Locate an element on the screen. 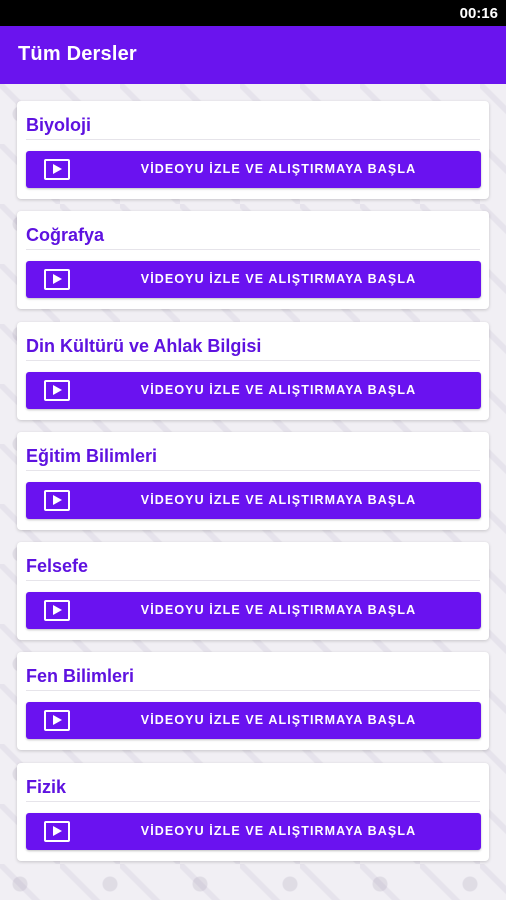 The width and height of the screenshot is (506, 900). course-title: Fizik is located at coordinates (46, 786).